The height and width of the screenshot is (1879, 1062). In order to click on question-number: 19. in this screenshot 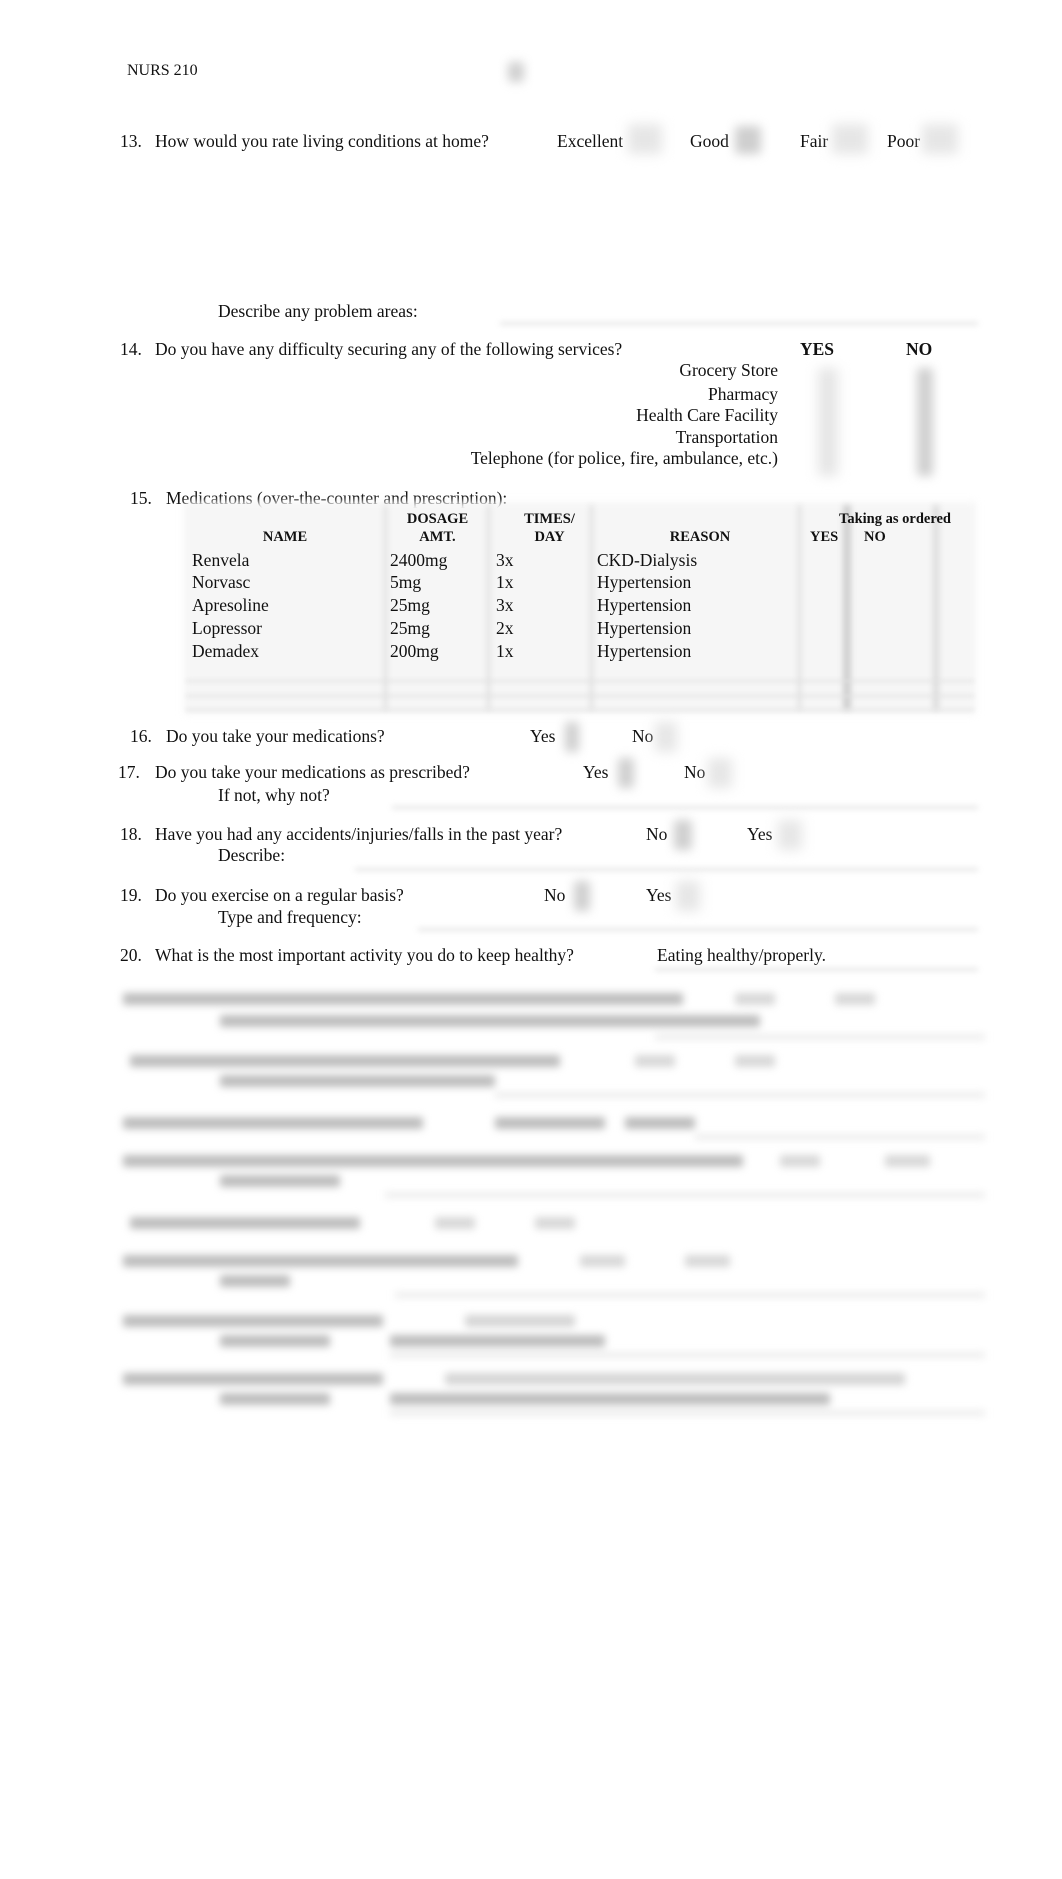, I will do `click(131, 895)`.